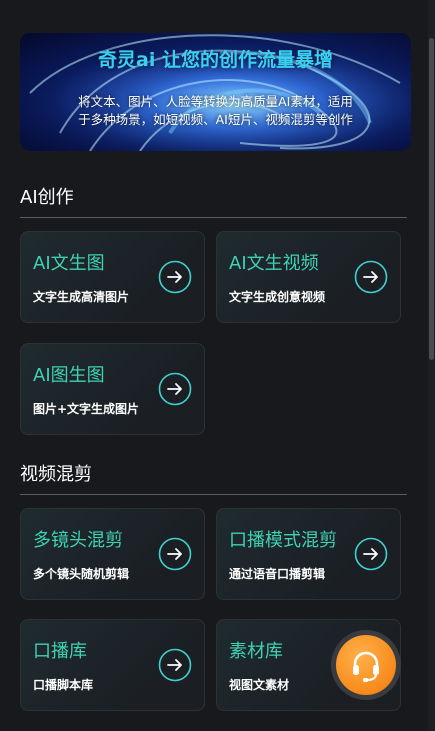  What do you see at coordinates (112, 554) in the screenshot?
I see `card-multi-shot-remix: 多镜头混剪 多个镜头随机剪辑` at bounding box center [112, 554].